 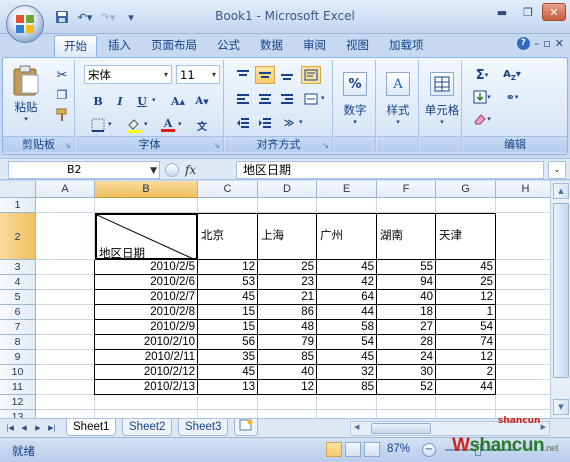 What do you see at coordinates (91, 427) in the screenshot?
I see `sheet-tab-1: Sheet1` at bounding box center [91, 427].